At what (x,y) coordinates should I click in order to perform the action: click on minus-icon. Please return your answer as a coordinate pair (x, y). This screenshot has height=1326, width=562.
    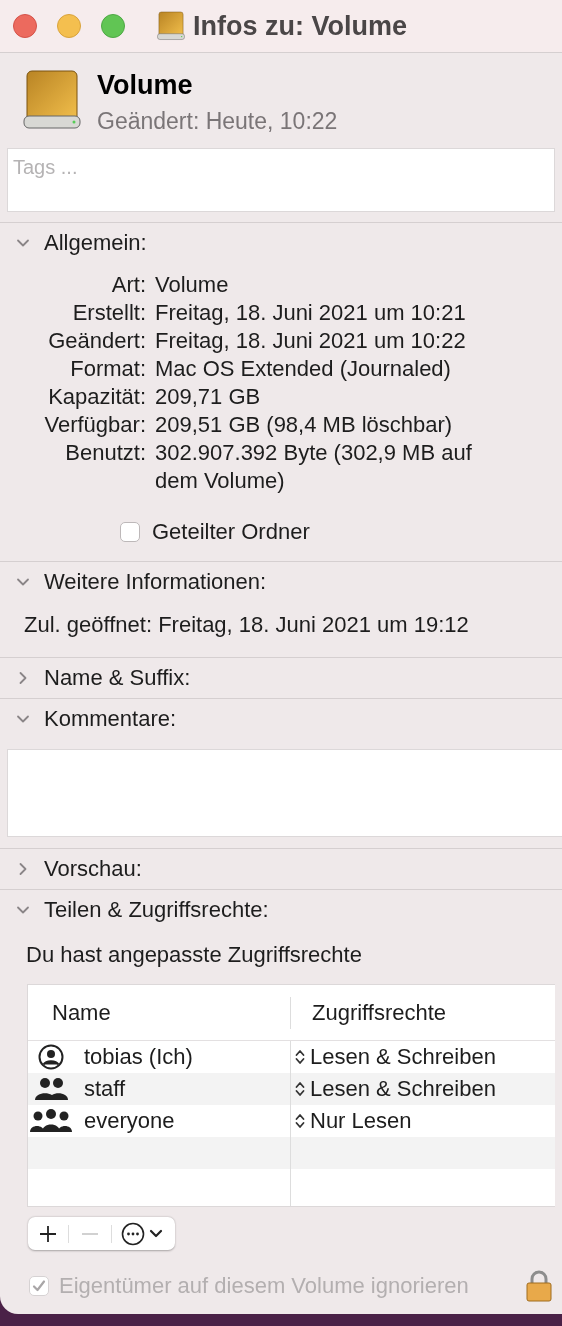
    Looking at the image, I should click on (90, 1233).